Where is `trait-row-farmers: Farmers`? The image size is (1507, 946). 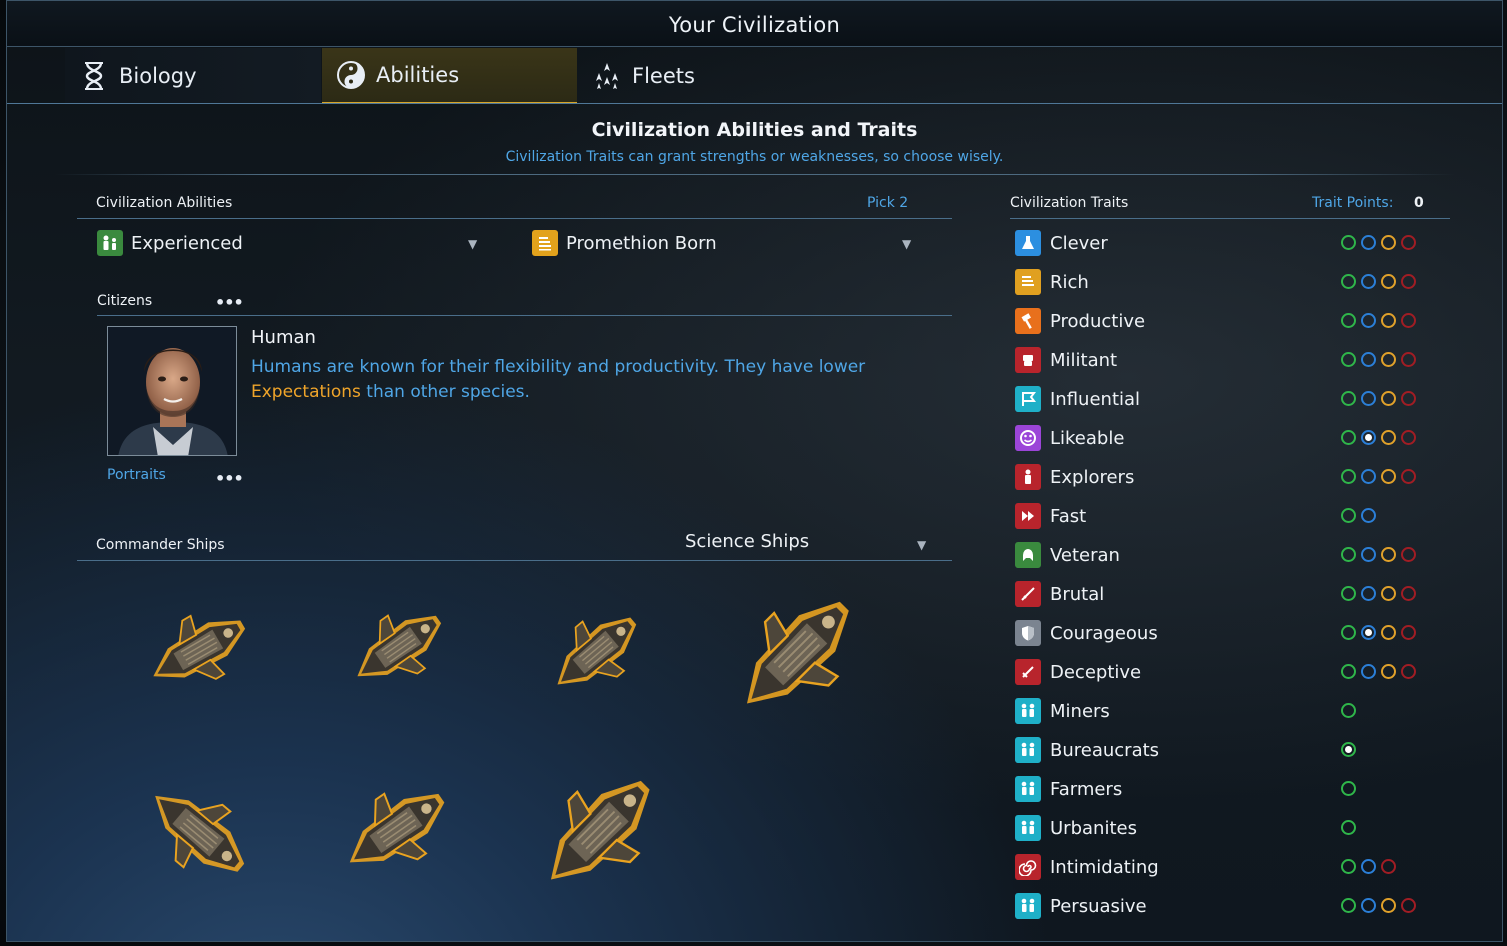 trait-row-farmers: Farmers is located at coordinates (1225, 789).